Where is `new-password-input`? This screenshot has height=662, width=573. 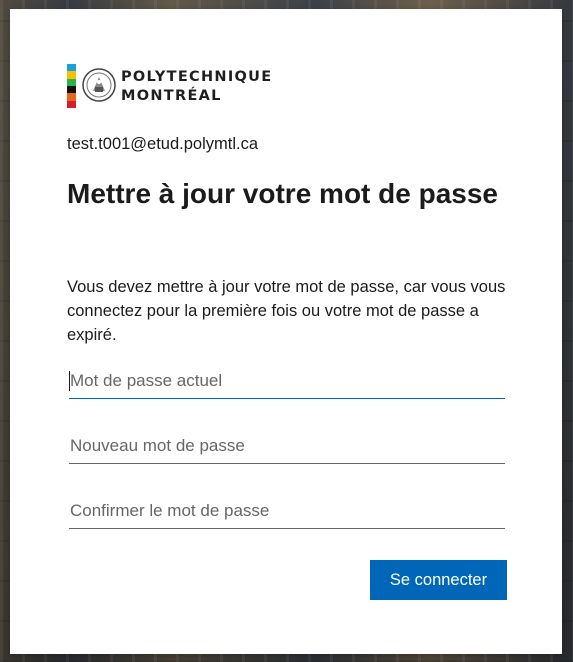
new-password-input is located at coordinates (287, 446).